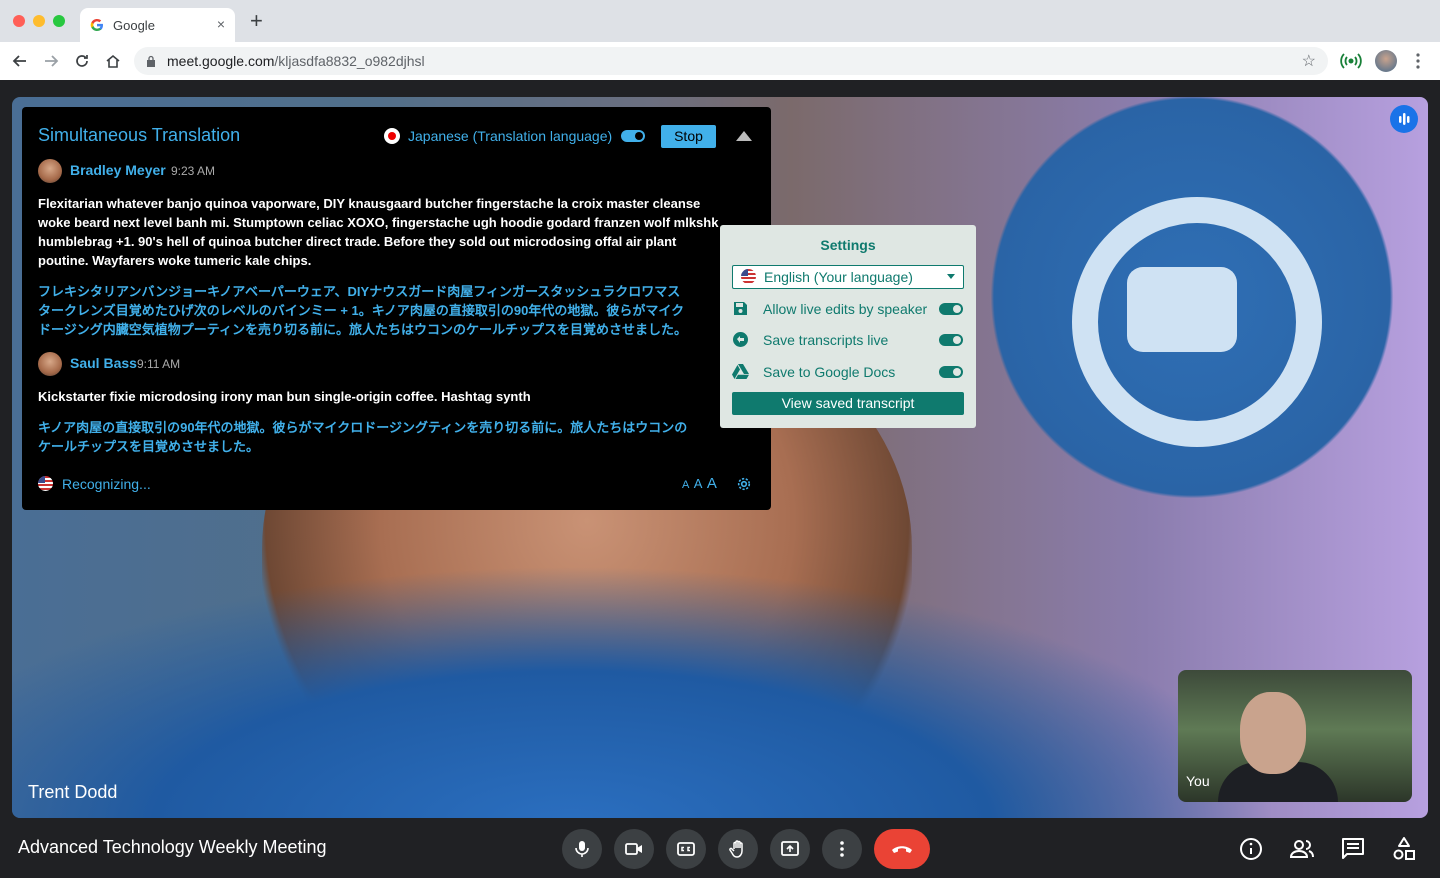 Image resolution: width=1440 pixels, height=878 pixels. Describe the element at coordinates (59, 21) in the screenshot. I see `maximize-window-button` at that location.